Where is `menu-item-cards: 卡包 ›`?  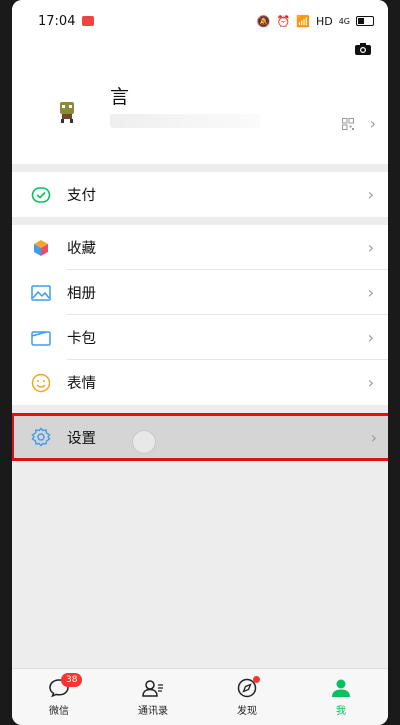 menu-item-cards: 卡包 › is located at coordinates (200, 337).